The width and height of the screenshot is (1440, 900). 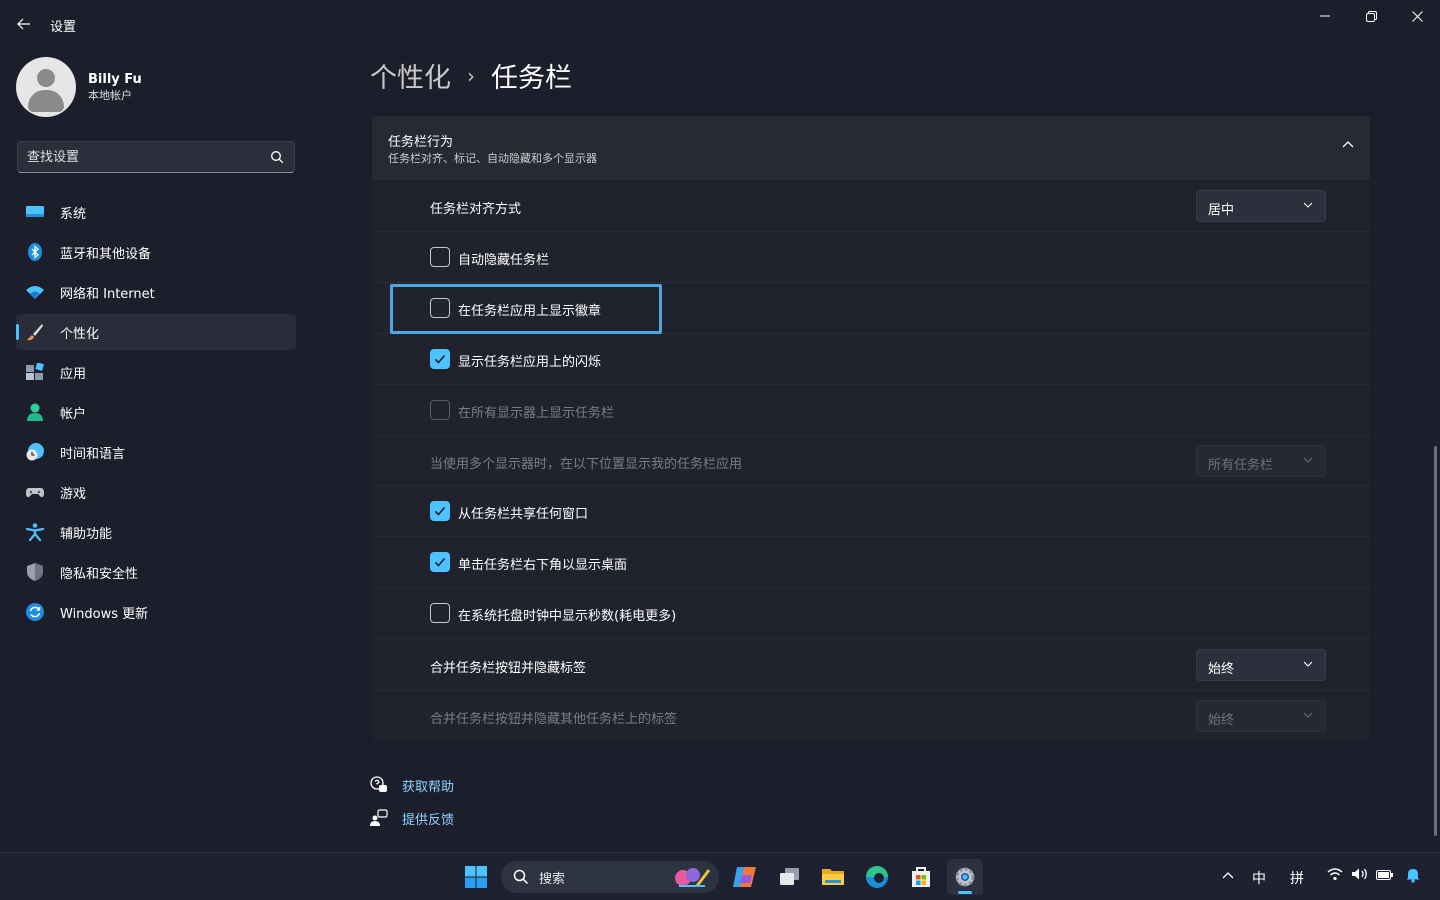 What do you see at coordinates (523, 512) in the screenshot?
I see `checkbox-label: 从任务栏共享任何窗口` at bounding box center [523, 512].